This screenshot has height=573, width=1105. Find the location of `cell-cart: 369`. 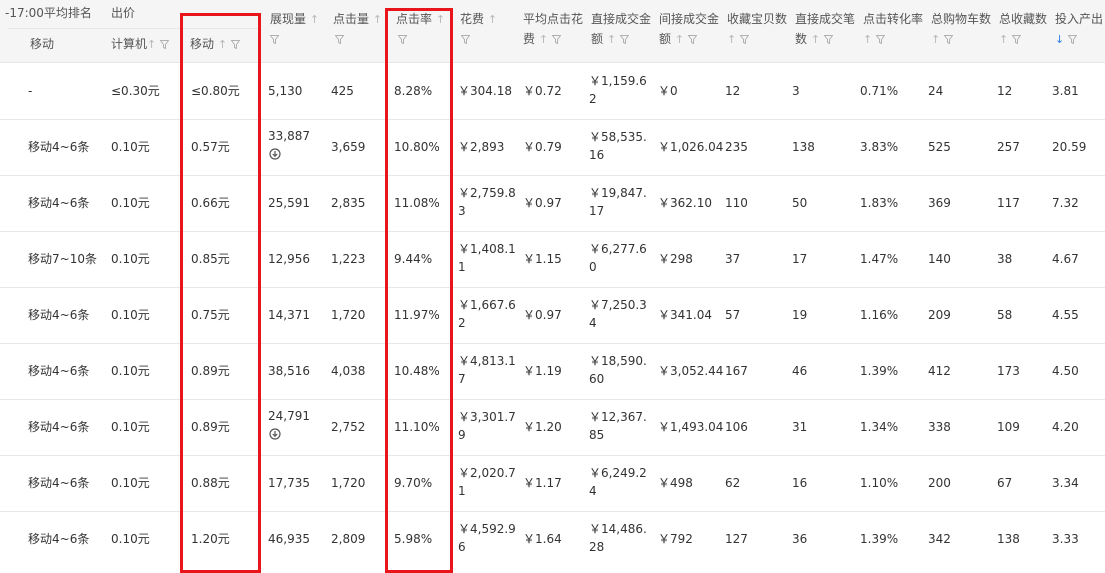

cell-cart: 369 is located at coordinates (939, 203).